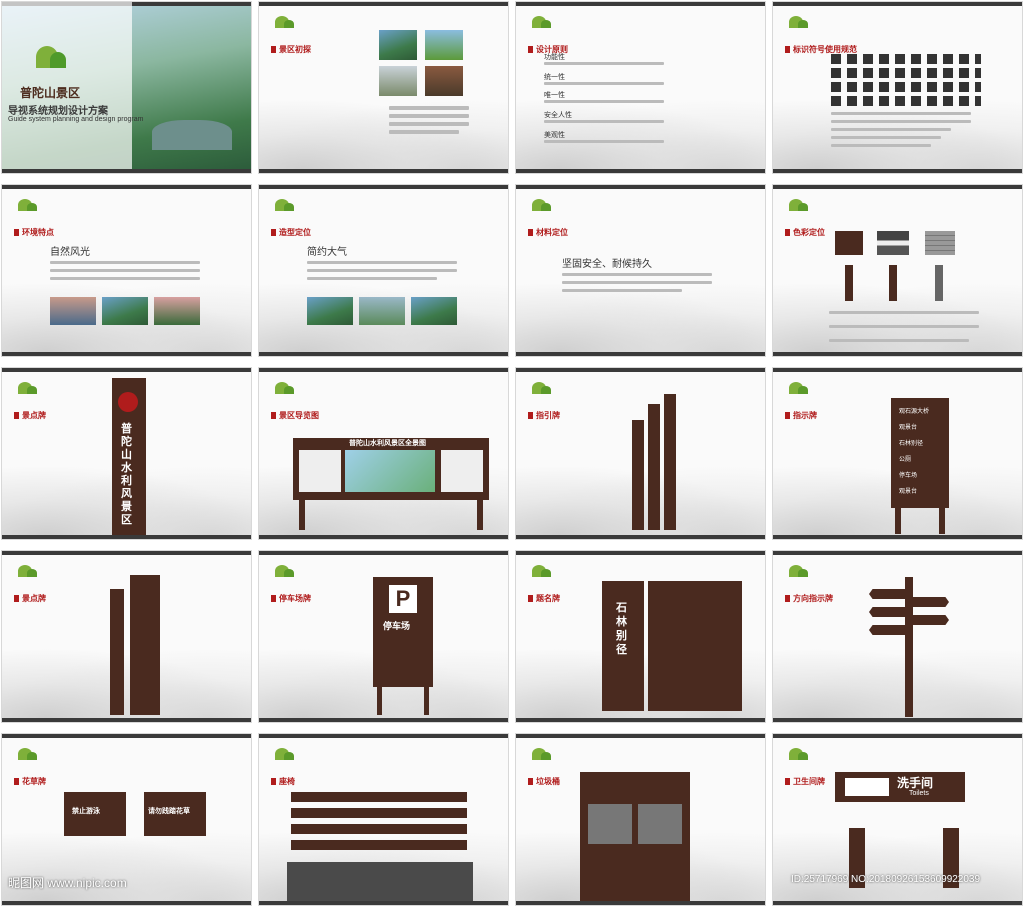 The image size is (1024, 906). Describe the element at coordinates (805, 232) in the screenshot. I see `slide-tag: 色彩定位` at that location.